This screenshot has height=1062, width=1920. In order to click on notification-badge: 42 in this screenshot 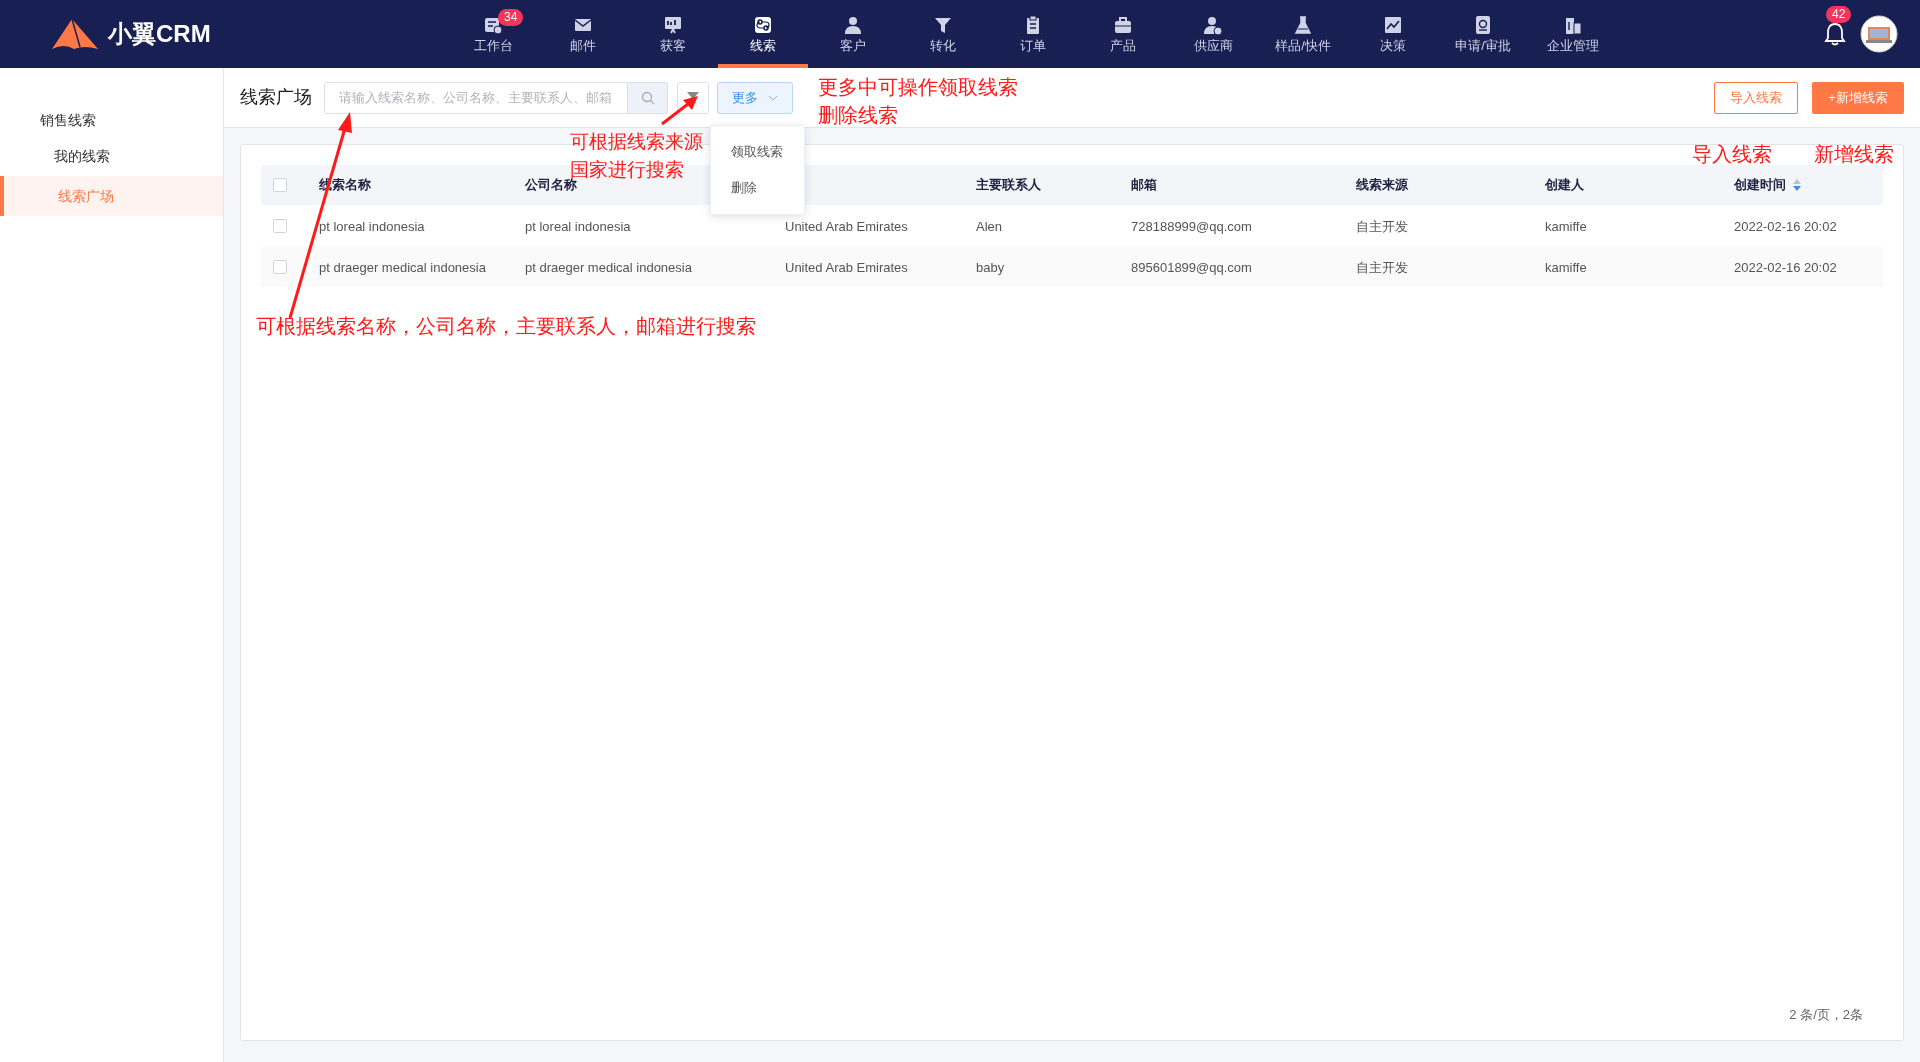, I will do `click(1839, 14)`.